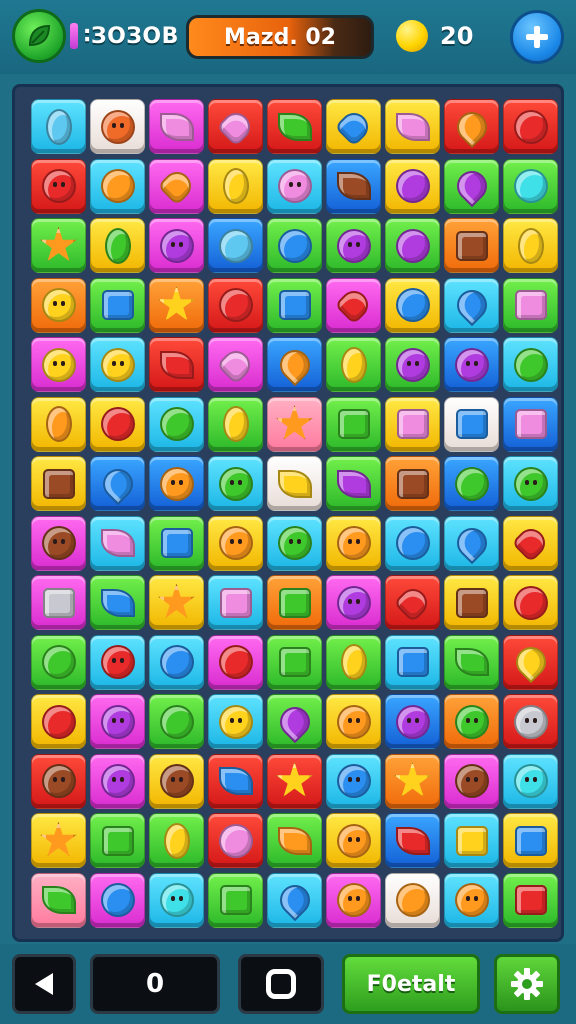 This screenshot has width=576, height=1024. What do you see at coordinates (39, 36) in the screenshot?
I see `leaf-logo-icon` at bounding box center [39, 36].